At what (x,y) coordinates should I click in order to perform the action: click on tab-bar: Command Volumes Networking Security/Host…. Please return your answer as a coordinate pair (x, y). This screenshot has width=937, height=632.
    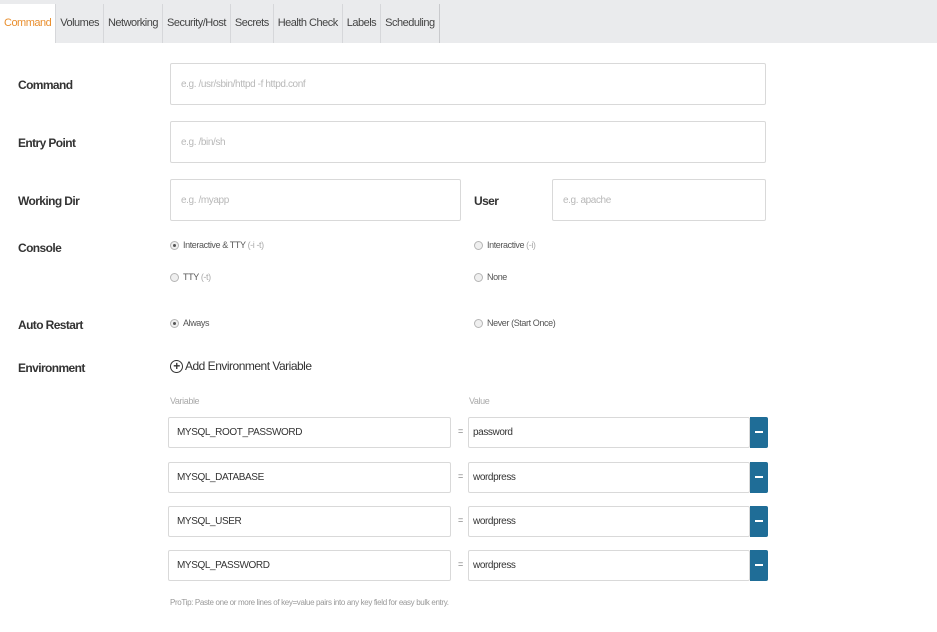
    Looking at the image, I should click on (468, 21).